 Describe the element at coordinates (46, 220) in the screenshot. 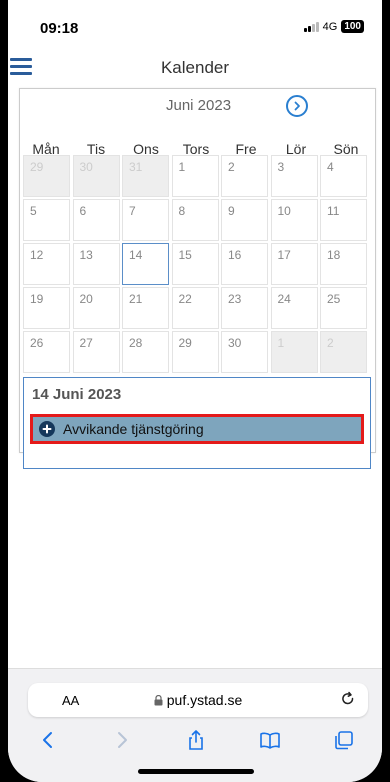

I see `calendar-day: 5` at that location.